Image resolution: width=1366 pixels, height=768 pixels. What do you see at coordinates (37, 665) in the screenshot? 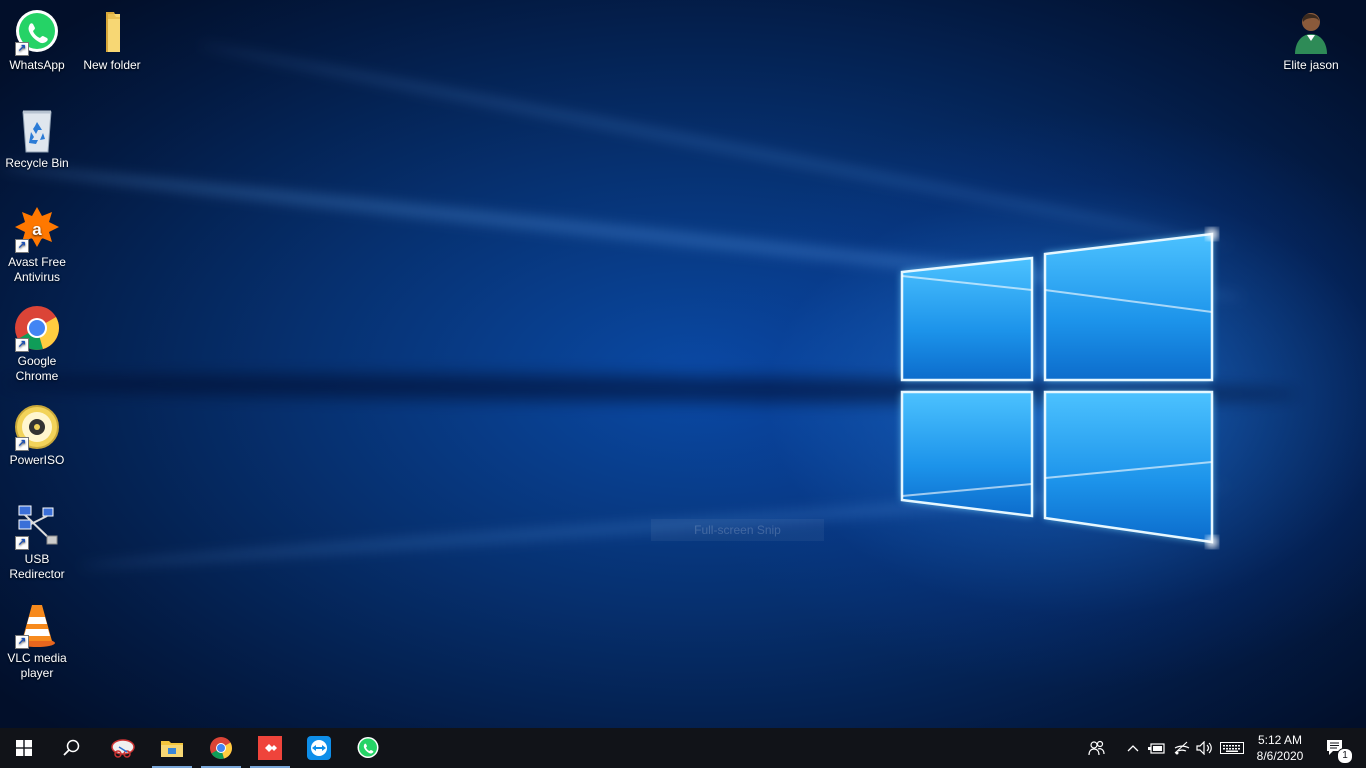
I see `desktop-icon-label: VLC media player` at bounding box center [37, 665].